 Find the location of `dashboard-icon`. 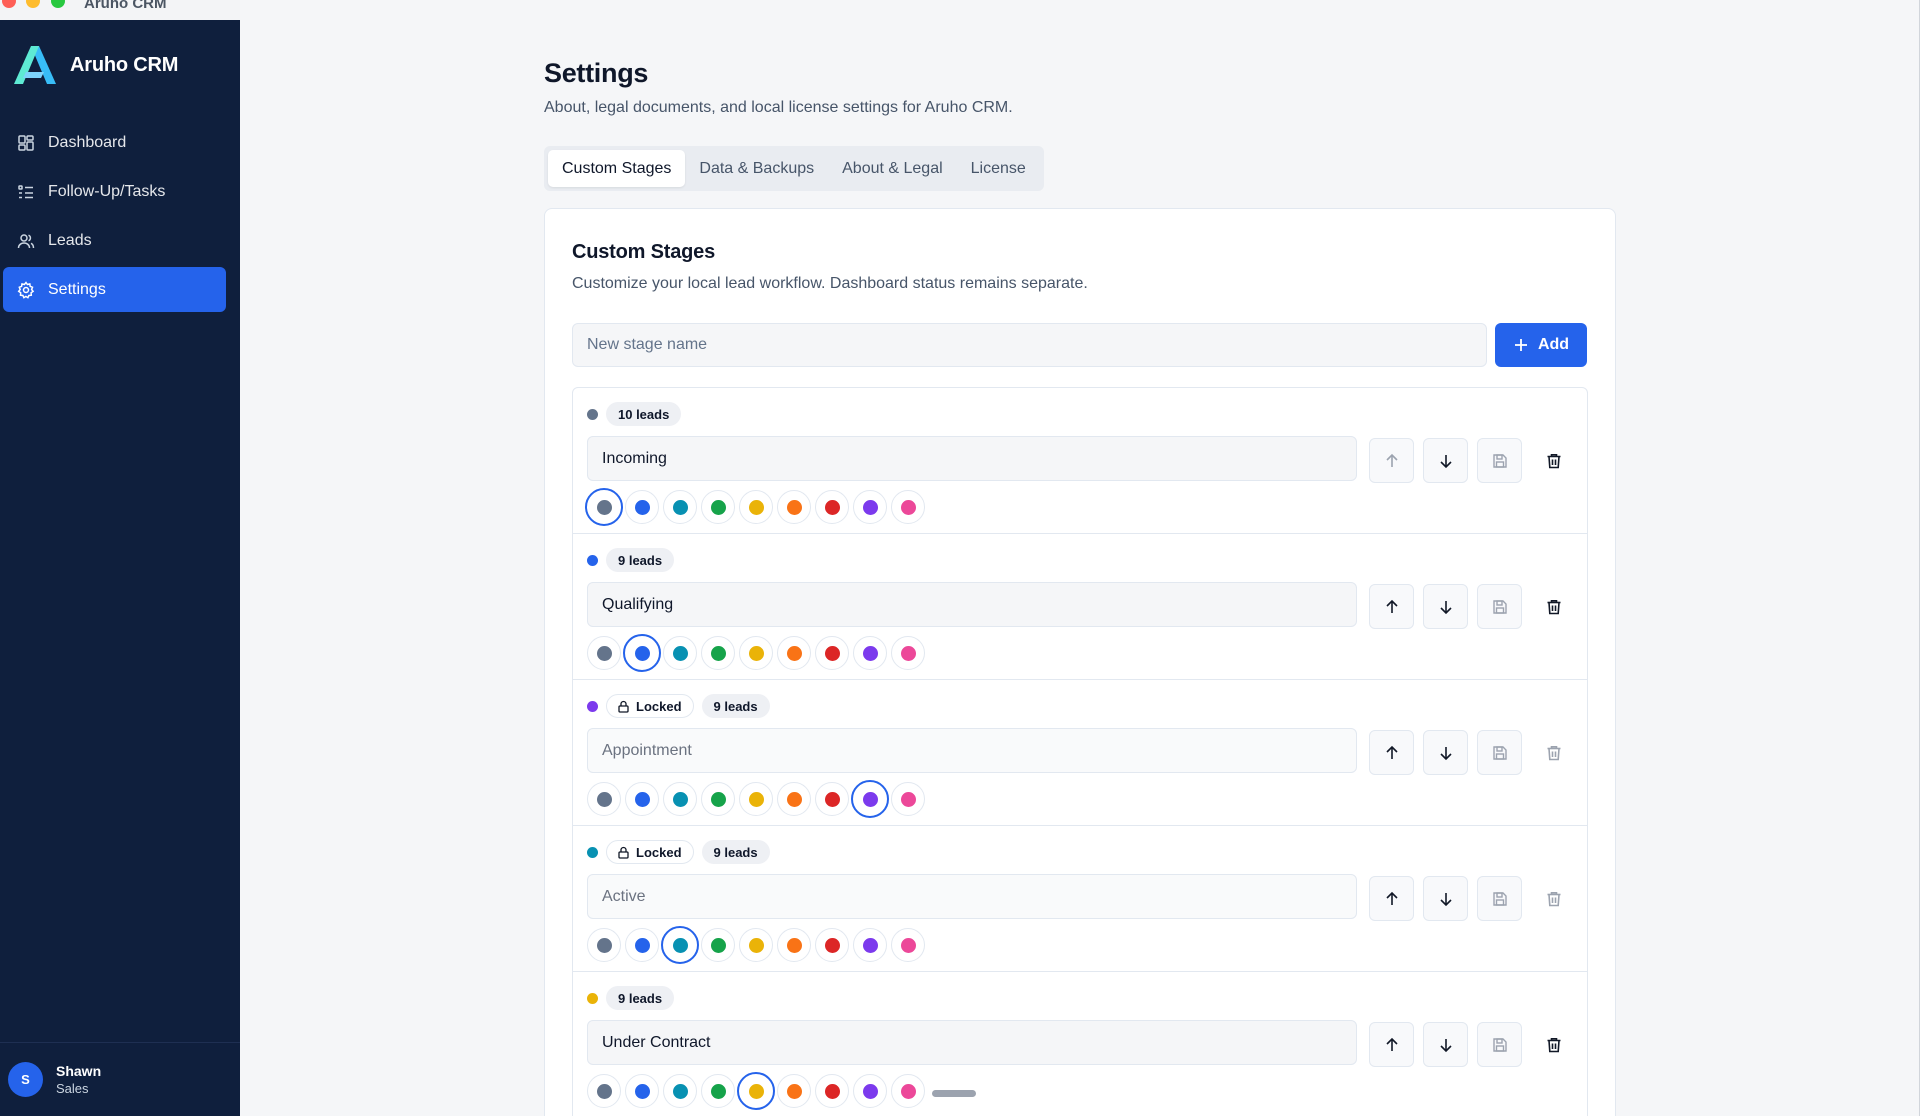

dashboard-icon is located at coordinates (26, 142).